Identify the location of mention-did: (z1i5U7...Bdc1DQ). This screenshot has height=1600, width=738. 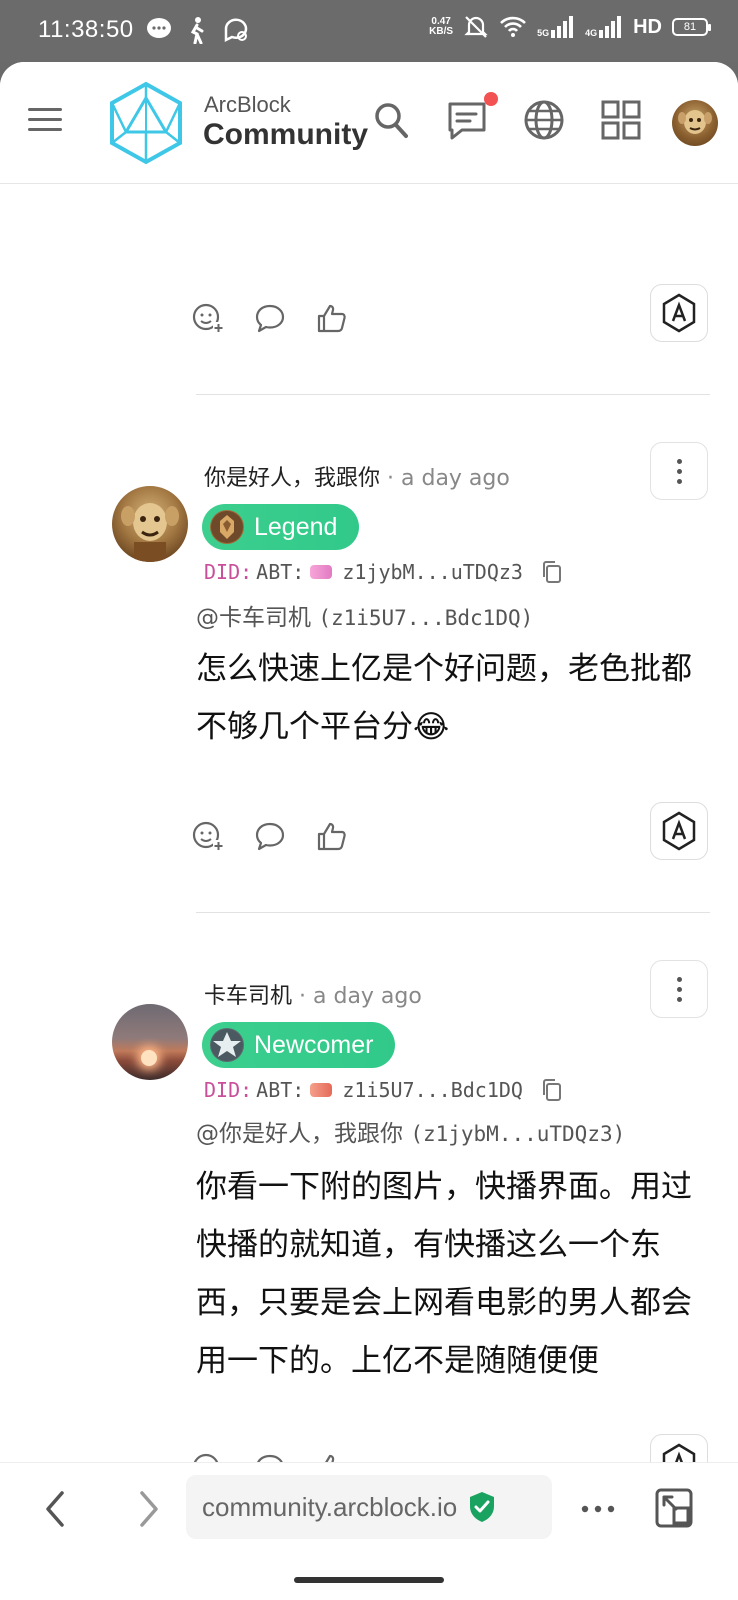
(426, 618).